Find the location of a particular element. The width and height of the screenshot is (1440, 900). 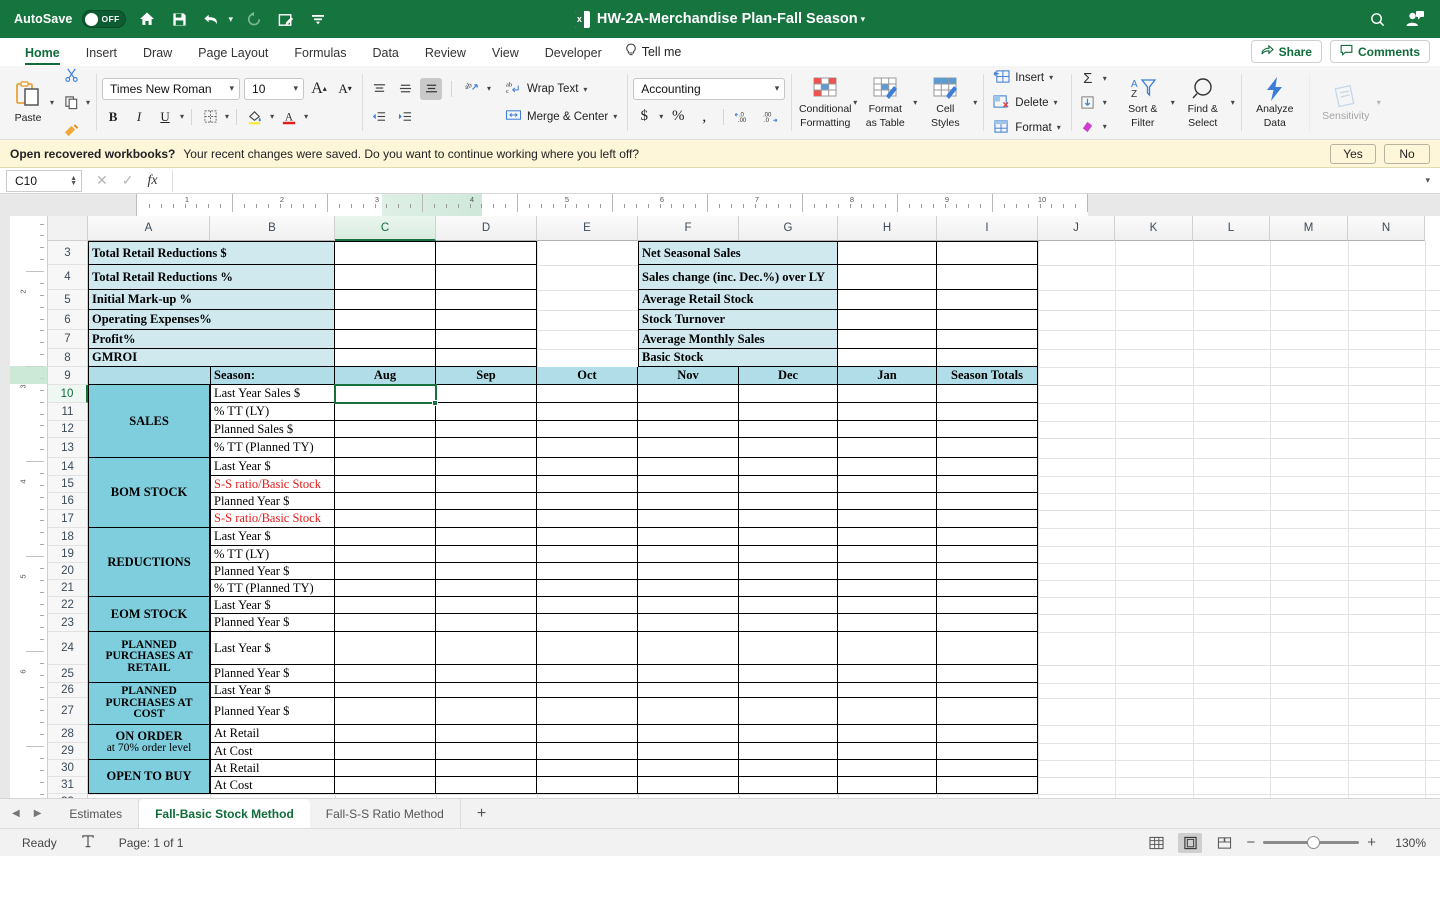

cell-D29 is located at coordinates (486, 751).